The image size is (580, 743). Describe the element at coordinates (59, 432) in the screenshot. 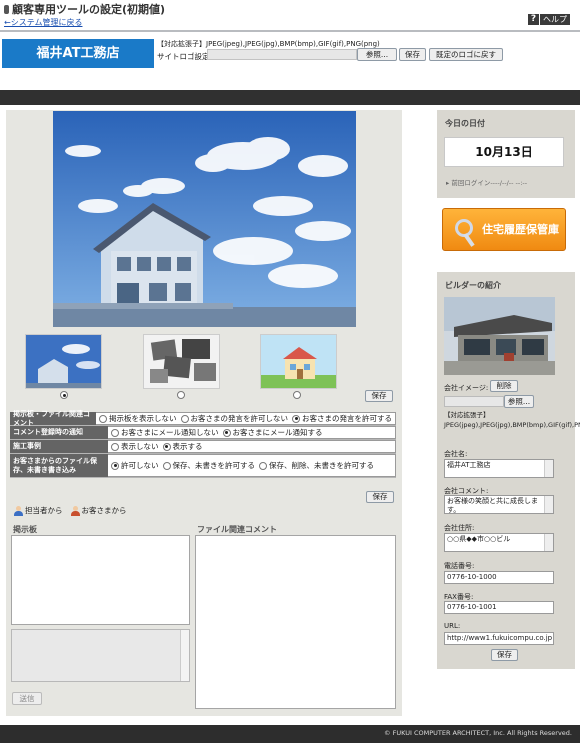

I see `setting-label: コメント登録時の通知` at that location.